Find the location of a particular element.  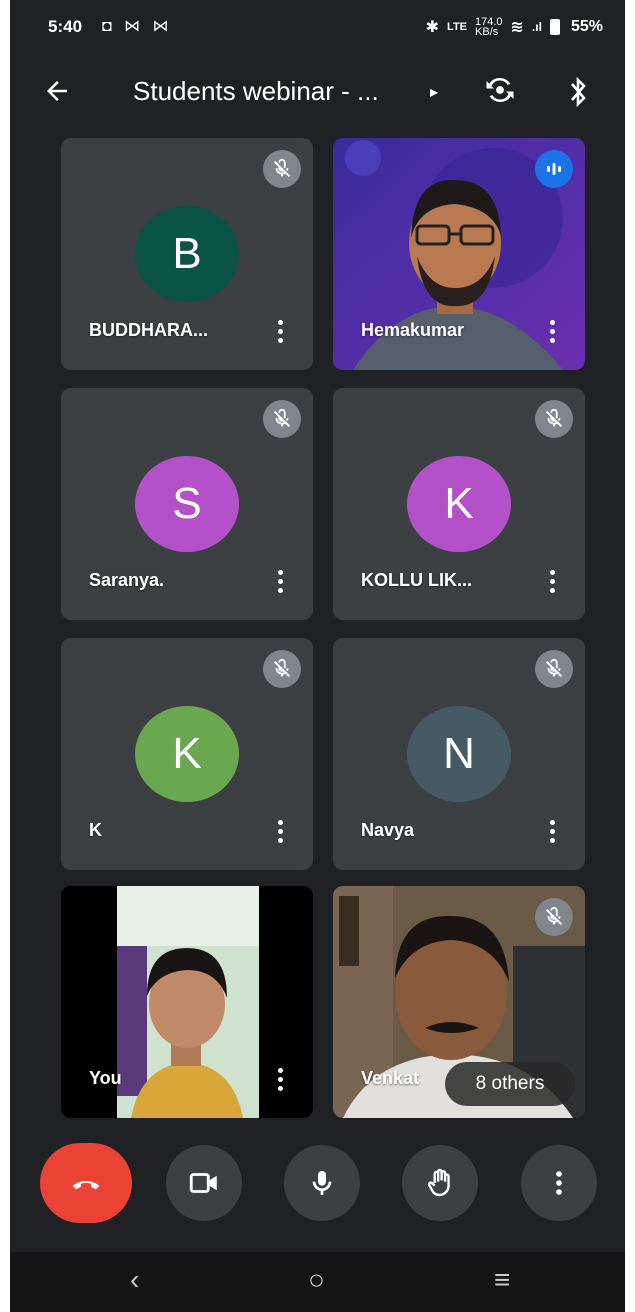

system-nav-bar: ‹ ○ ≡ is located at coordinates (317, 1282).